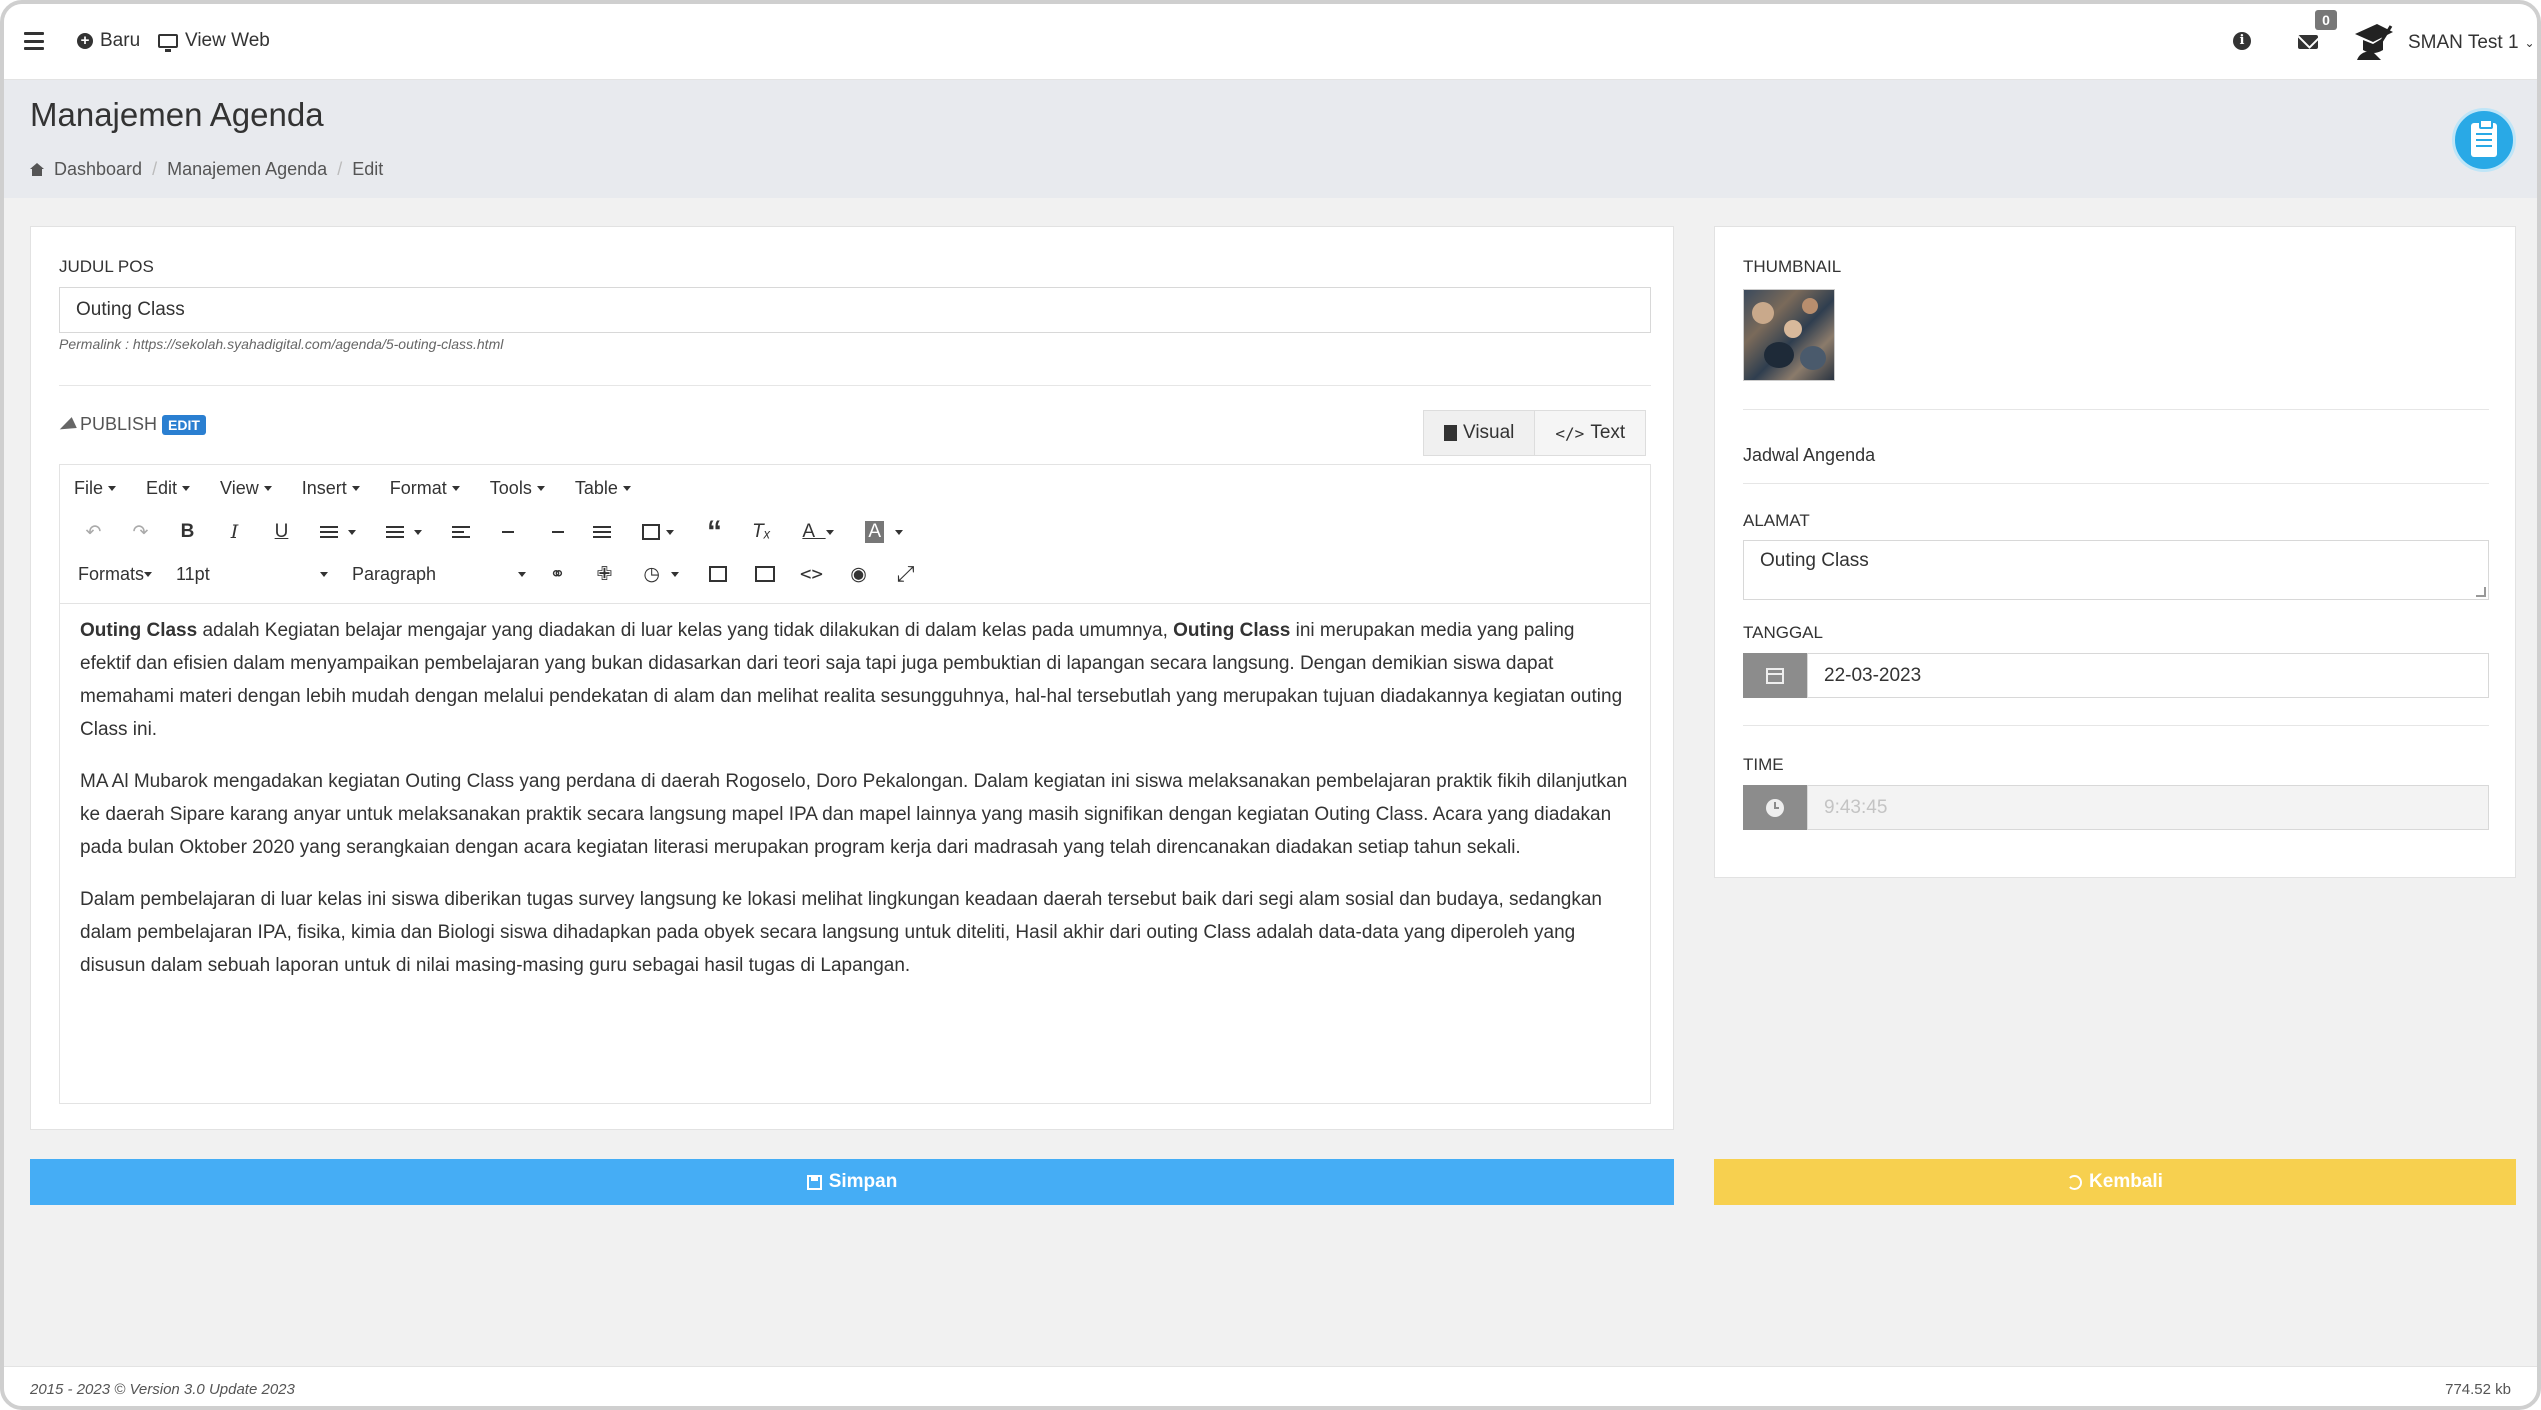  Describe the element at coordinates (1789, 335) in the screenshot. I see `thumbnail-image` at that location.